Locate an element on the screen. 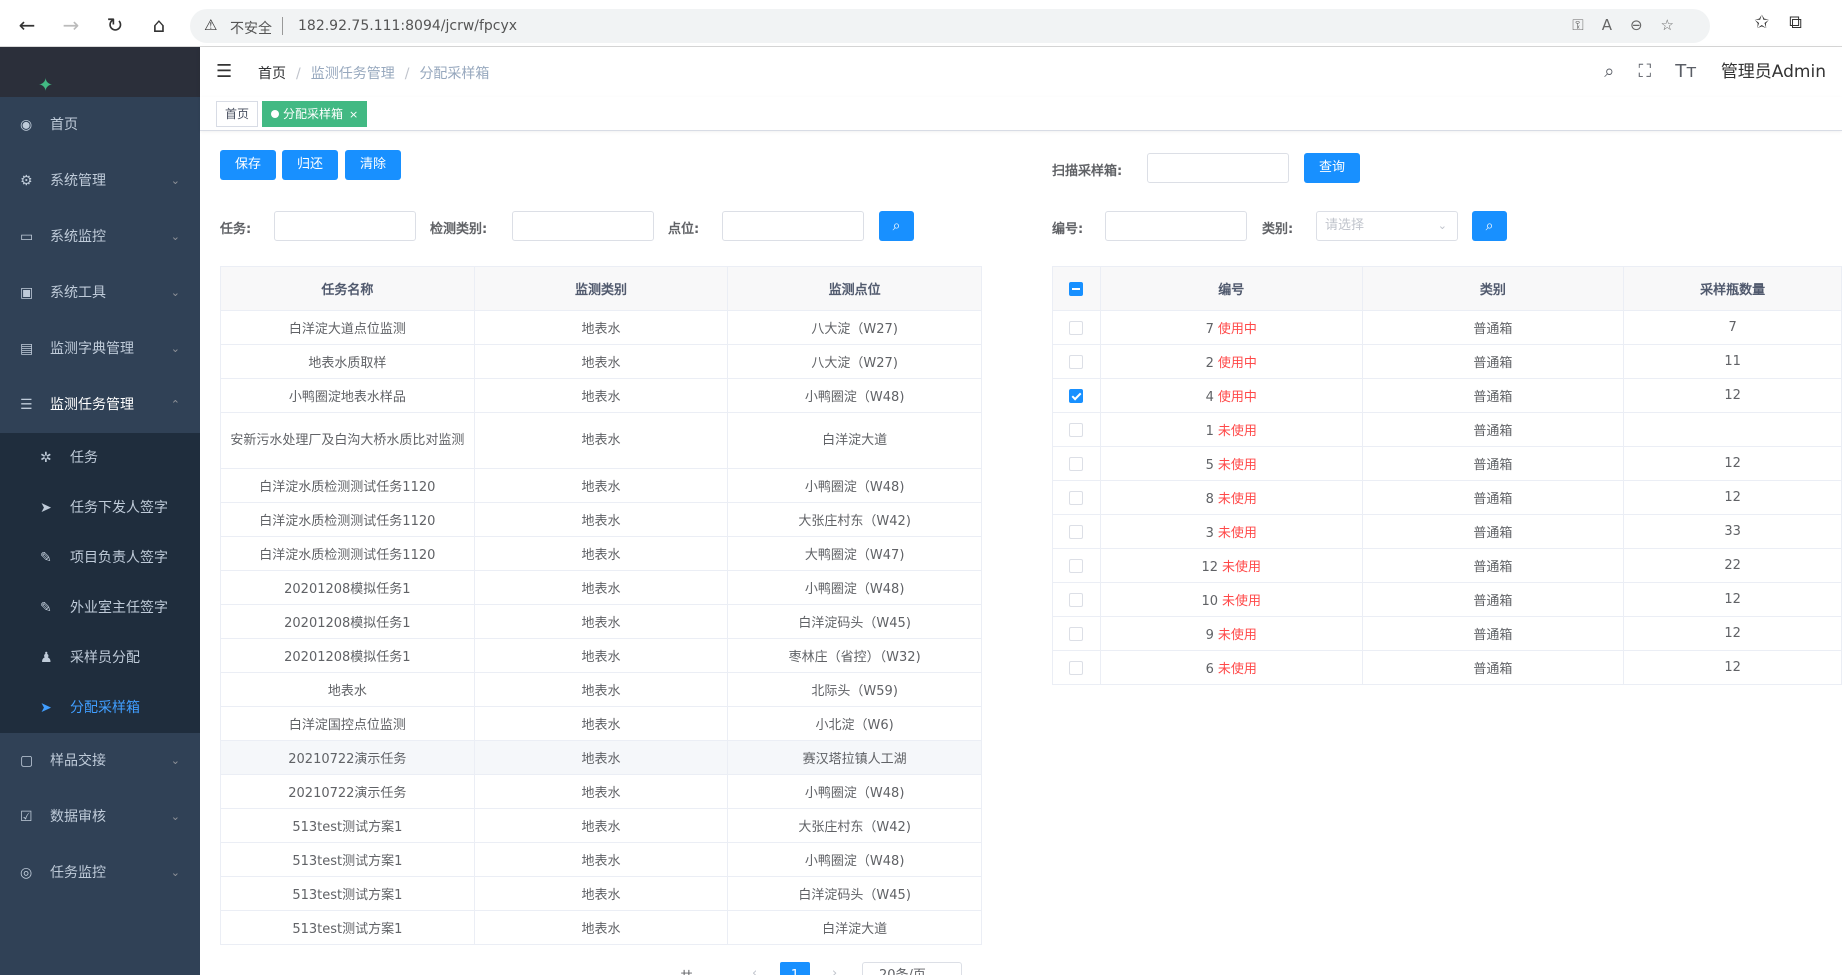 Image resolution: width=1842 pixels, height=975 pixels. table-row: 小鸭圈淀地表水样品 地表水 小鸭圈淀（W48) is located at coordinates (601, 395).